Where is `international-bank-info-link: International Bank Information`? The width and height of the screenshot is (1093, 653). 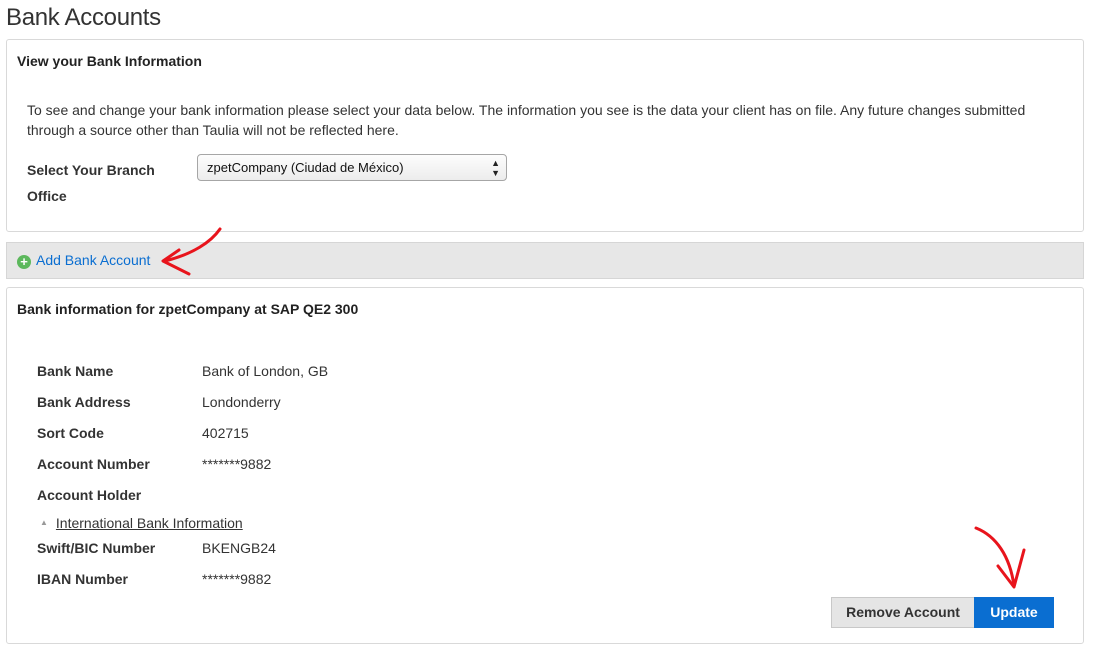
international-bank-info-link: International Bank Information is located at coordinates (149, 523).